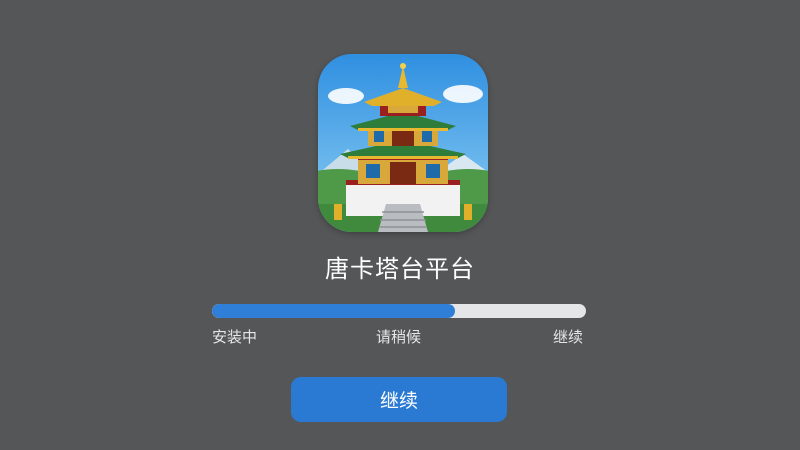 Image resolution: width=800 pixels, height=450 pixels. What do you see at coordinates (403, 143) in the screenshot?
I see `temple-app-icon` at bounding box center [403, 143].